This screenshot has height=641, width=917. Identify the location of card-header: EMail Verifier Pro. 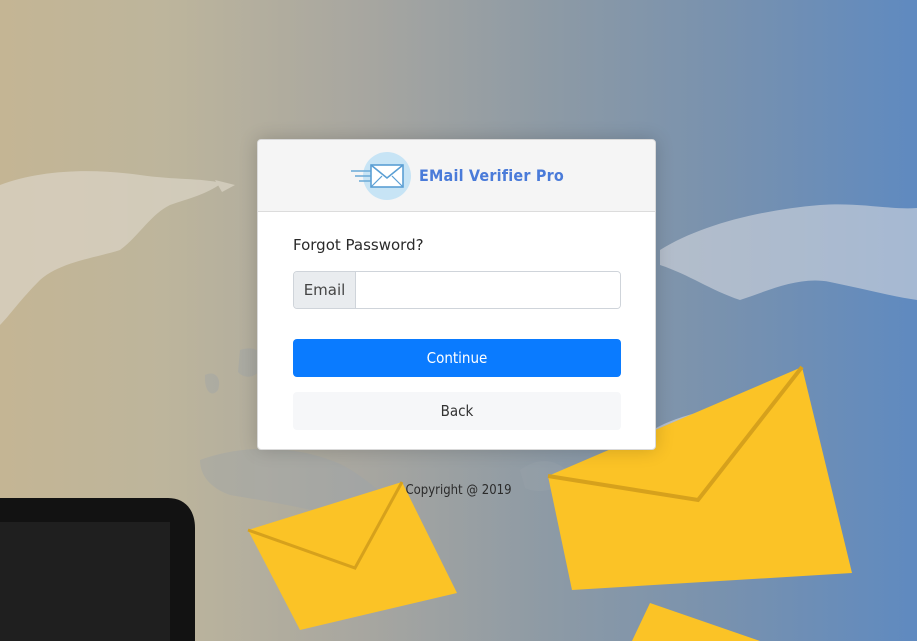
(456, 176).